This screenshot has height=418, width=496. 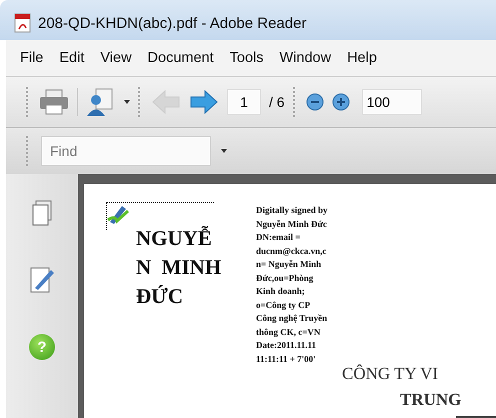 What do you see at coordinates (23, 23) in the screenshot?
I see `pdf-file-icon` at bounding box center [23, 23].